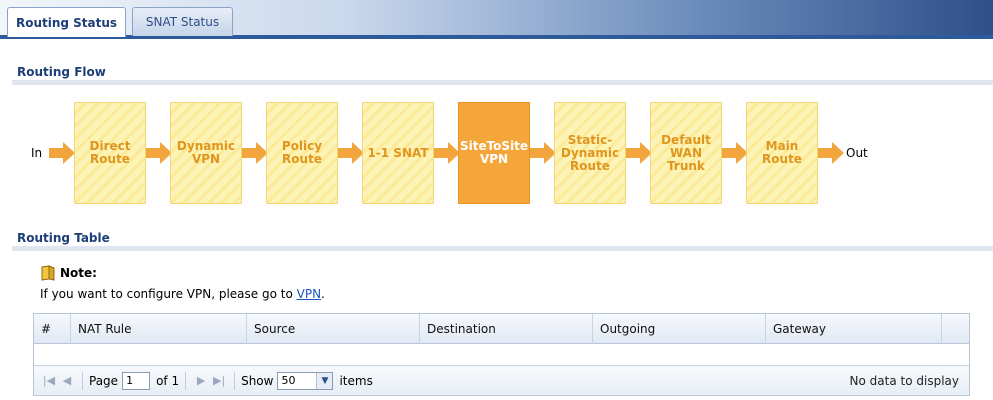 This screenshot has height=400, width=993. What do you see at coordinates (590, 153) in the screenshot?
I see `flow-step-static-dynamic-route: Static-Dynamic Route` at bounding box center [590, 153].